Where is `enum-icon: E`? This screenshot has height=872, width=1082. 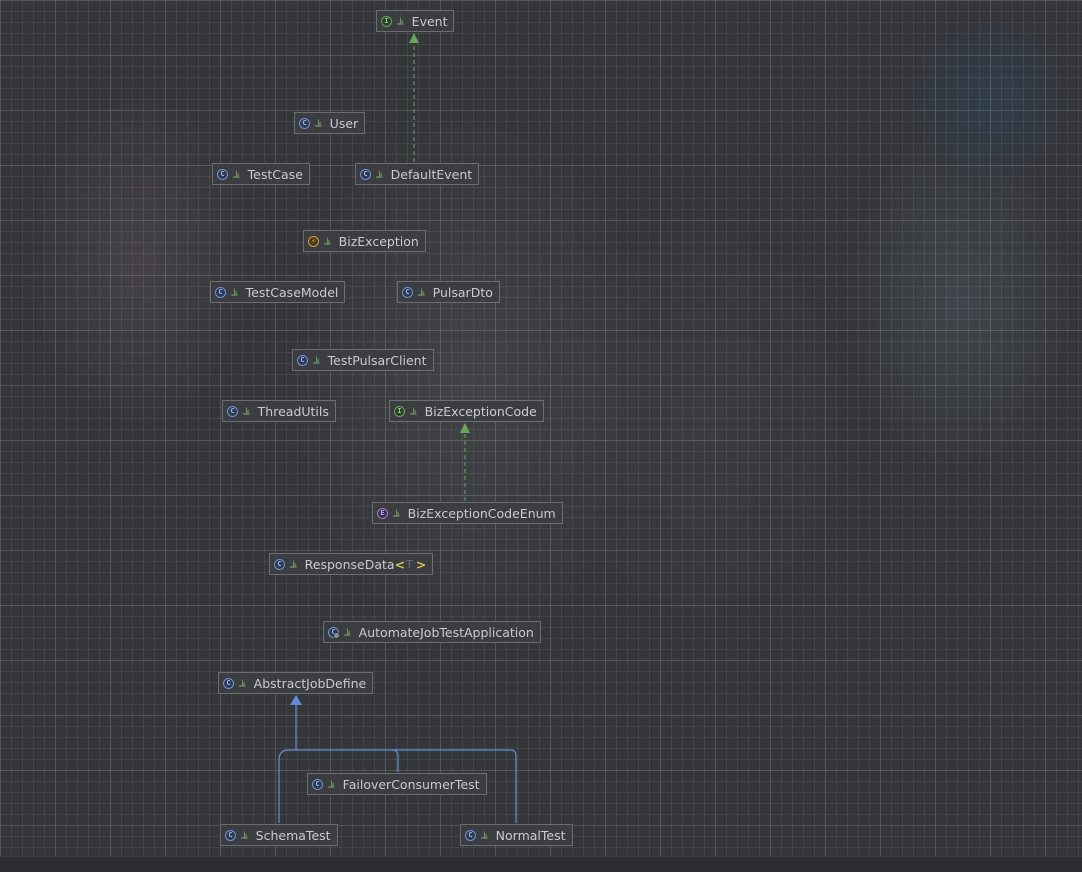
enum-icon: E is located at coordinates (382, 513).